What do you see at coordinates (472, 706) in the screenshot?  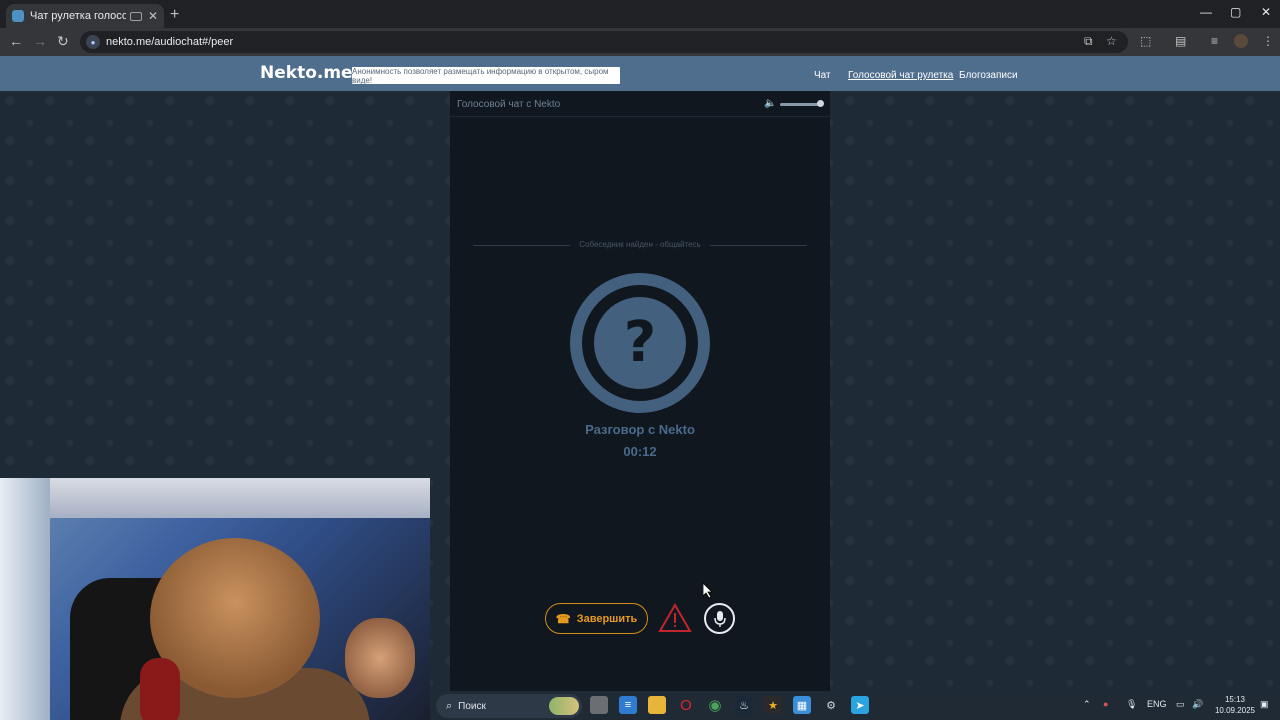 I see `taskbar-search-label: Поиск` at bounding box center [472, 706].